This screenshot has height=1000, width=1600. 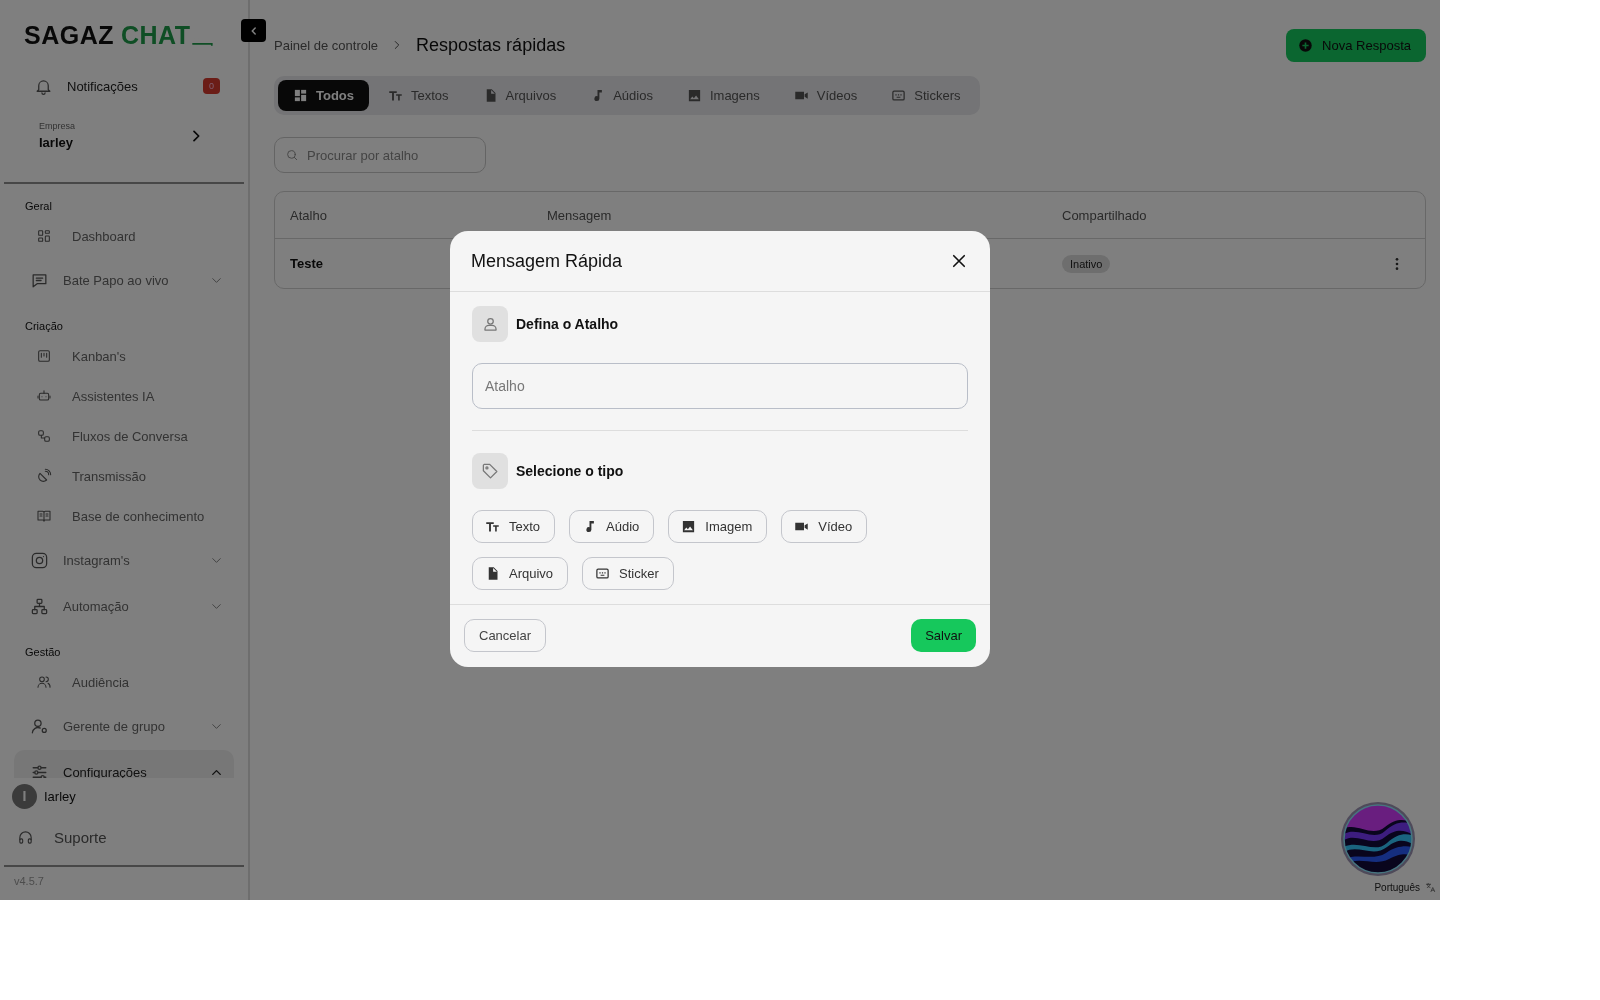 What do you see at coordinates (108, 35) in the screenshot?
I see `logo: SAGAZ CHAT` at bounding box center [108, 35].